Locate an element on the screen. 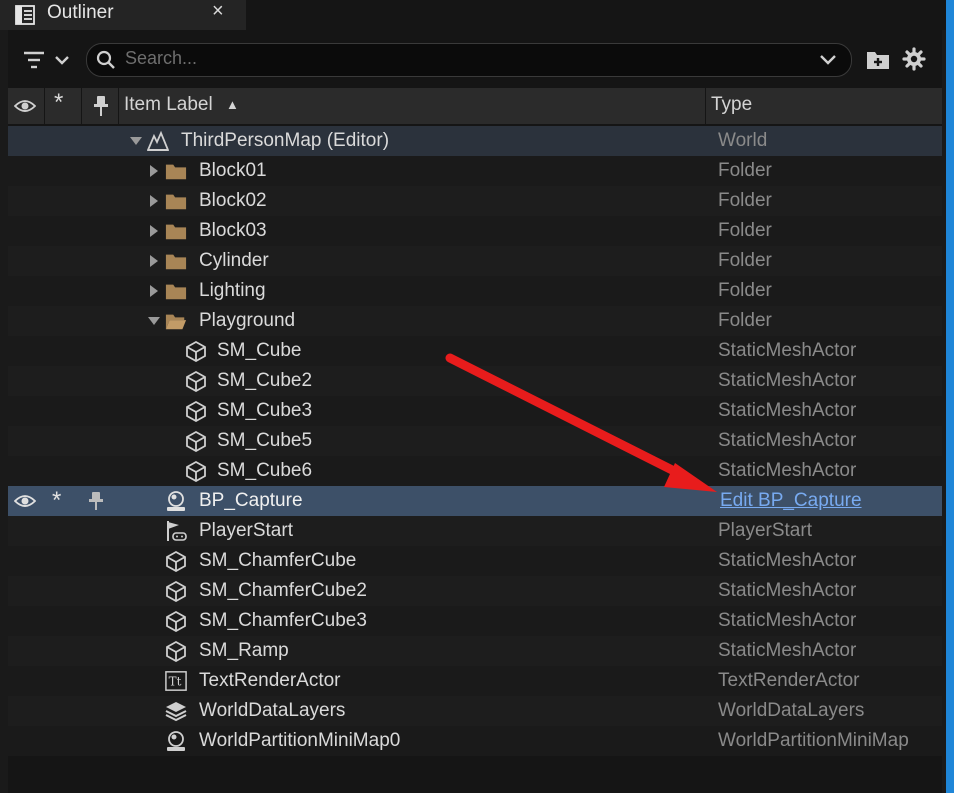 The image size is (954, 793). search-icon is located at coordinates (105, 59).